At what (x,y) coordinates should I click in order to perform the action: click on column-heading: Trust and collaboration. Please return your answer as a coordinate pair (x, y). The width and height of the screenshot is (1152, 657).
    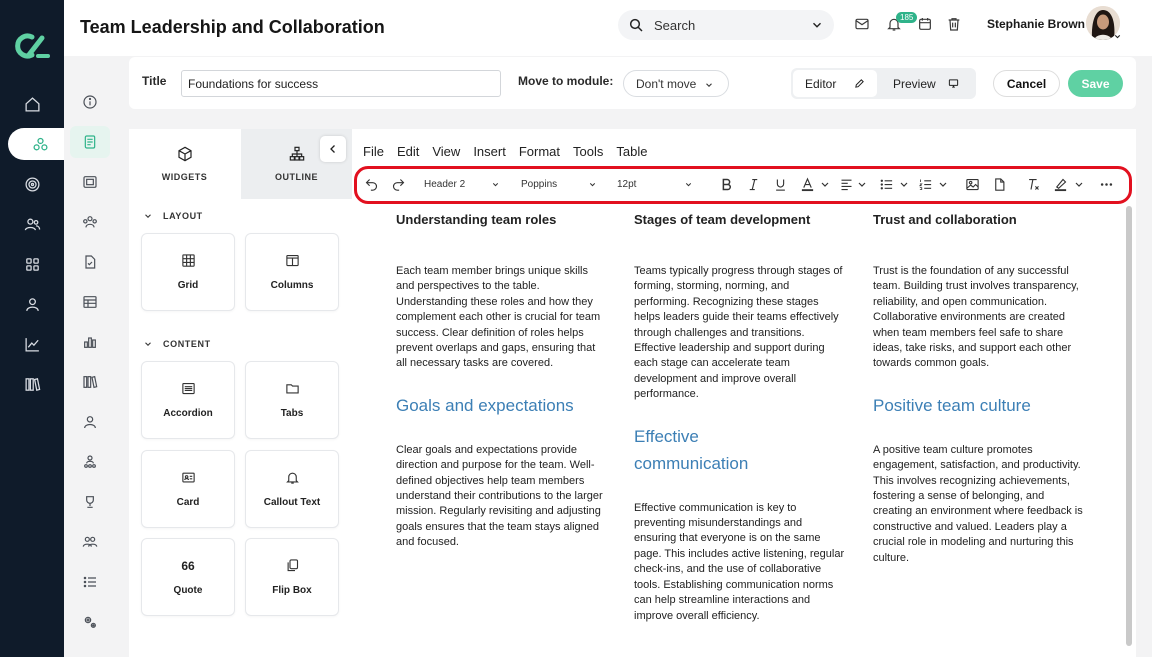
    Looking at the image, I should click on (979, 220).